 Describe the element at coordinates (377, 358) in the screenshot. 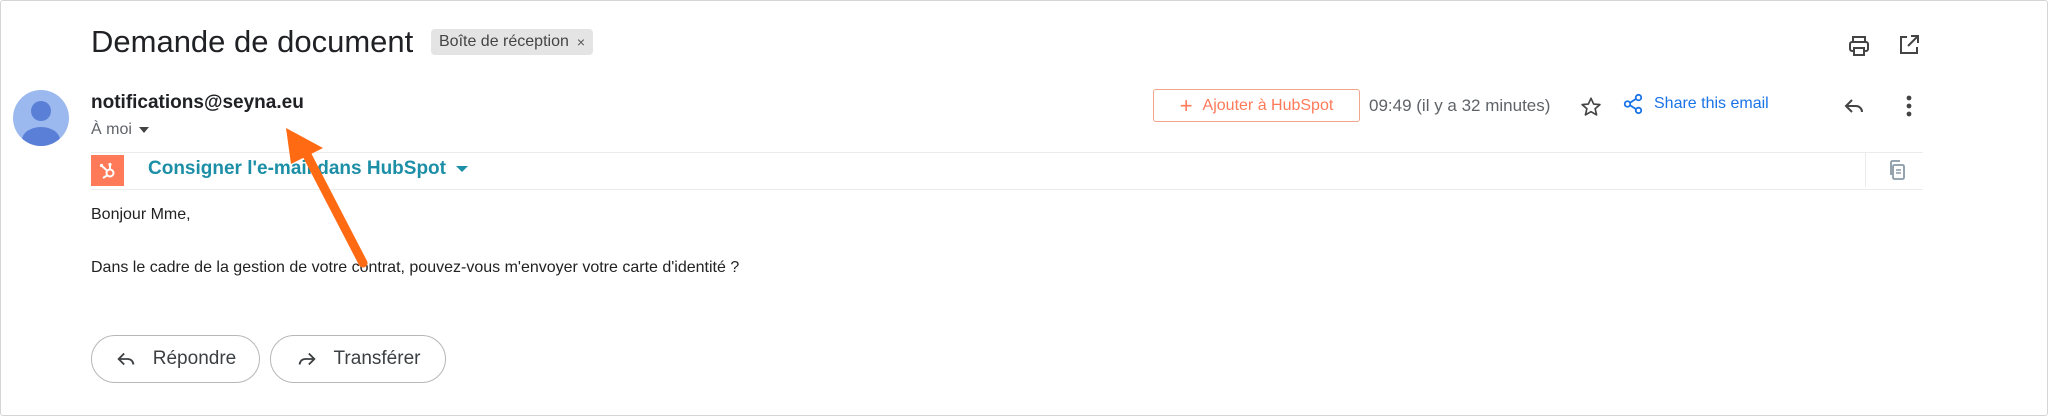

I see `forward-label: Transférer` at that location.